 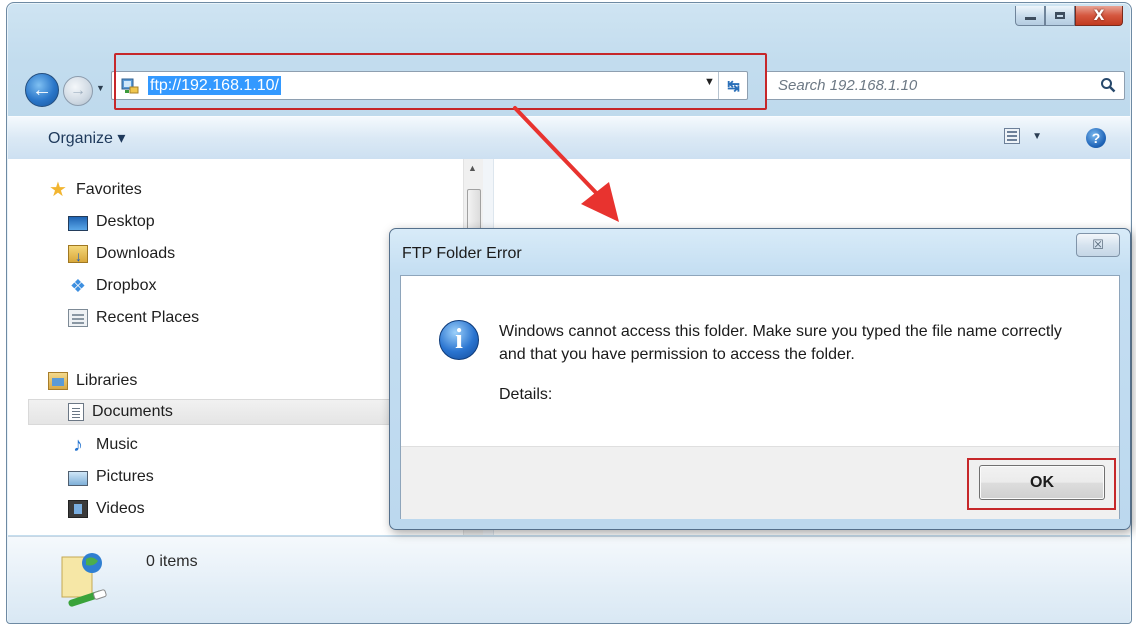 I want to click on close-icon: X, so click(x=1099, y=15).